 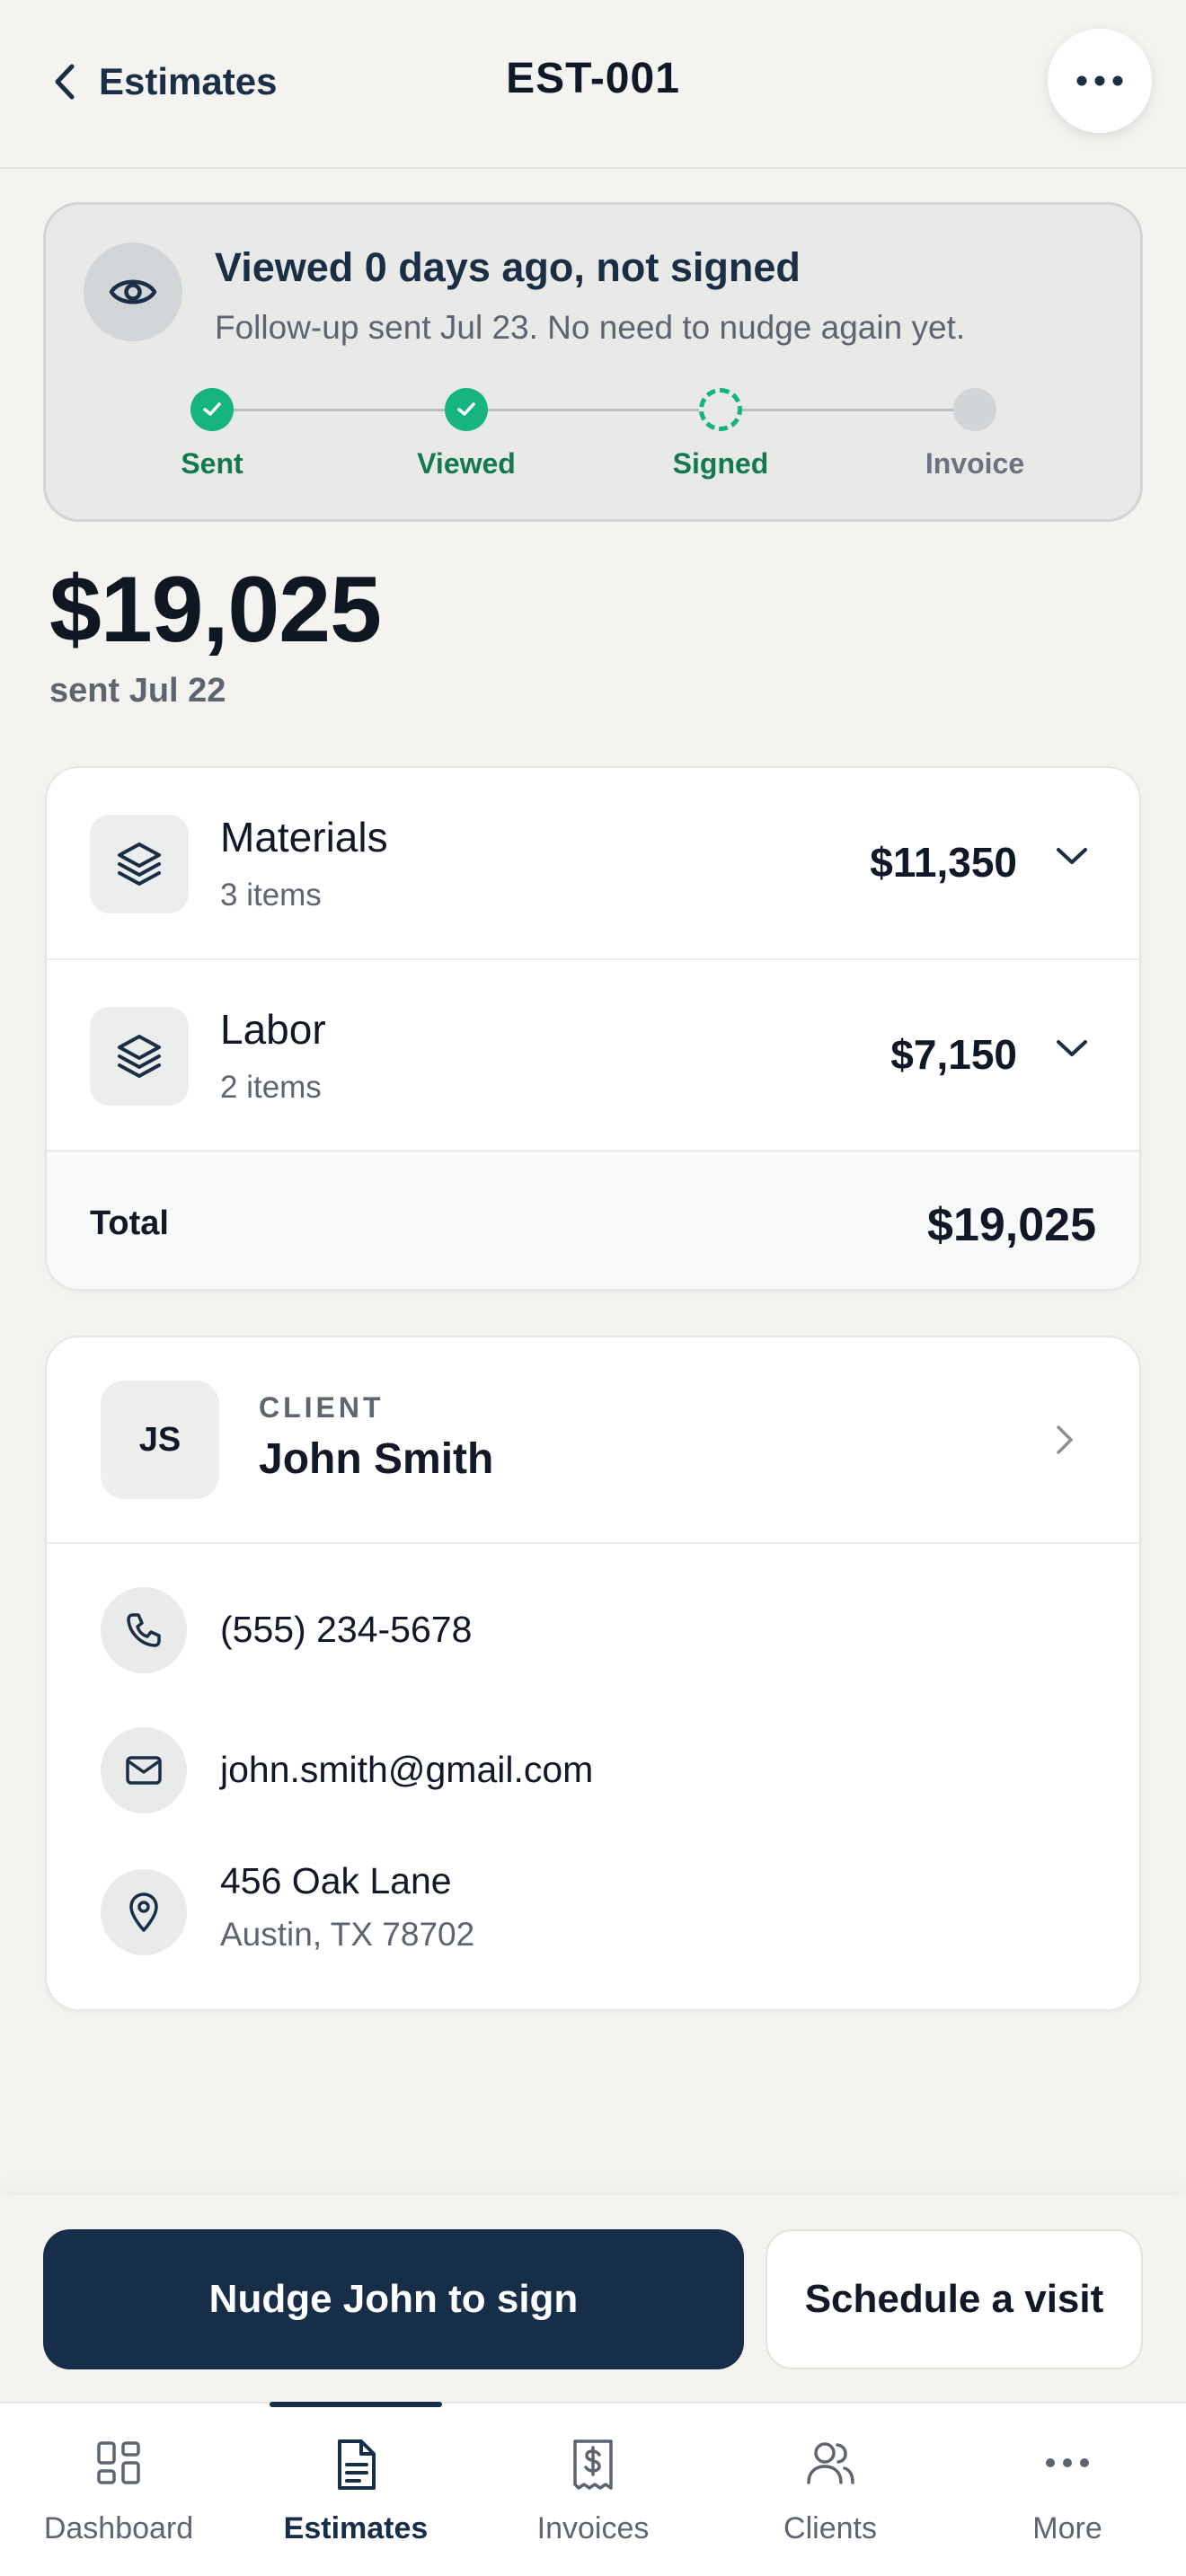 What do you see at coordinates (118, 2528) in the screenshot?
I see `tab-label: Dashboard` at bounding box center [118, 2528].